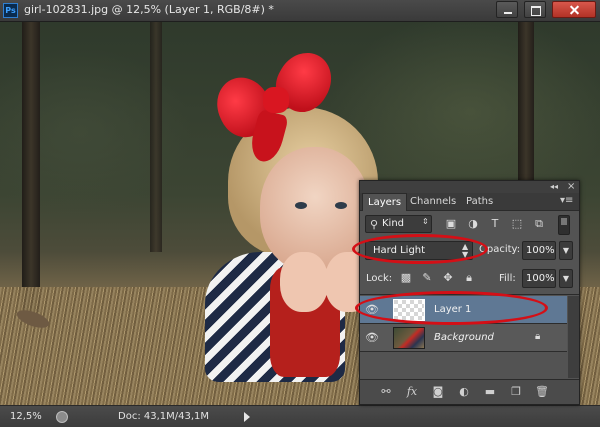 The height and width of the screenshot is (427, 600). I want to click on fill-input: 100%, so click(539, 278).